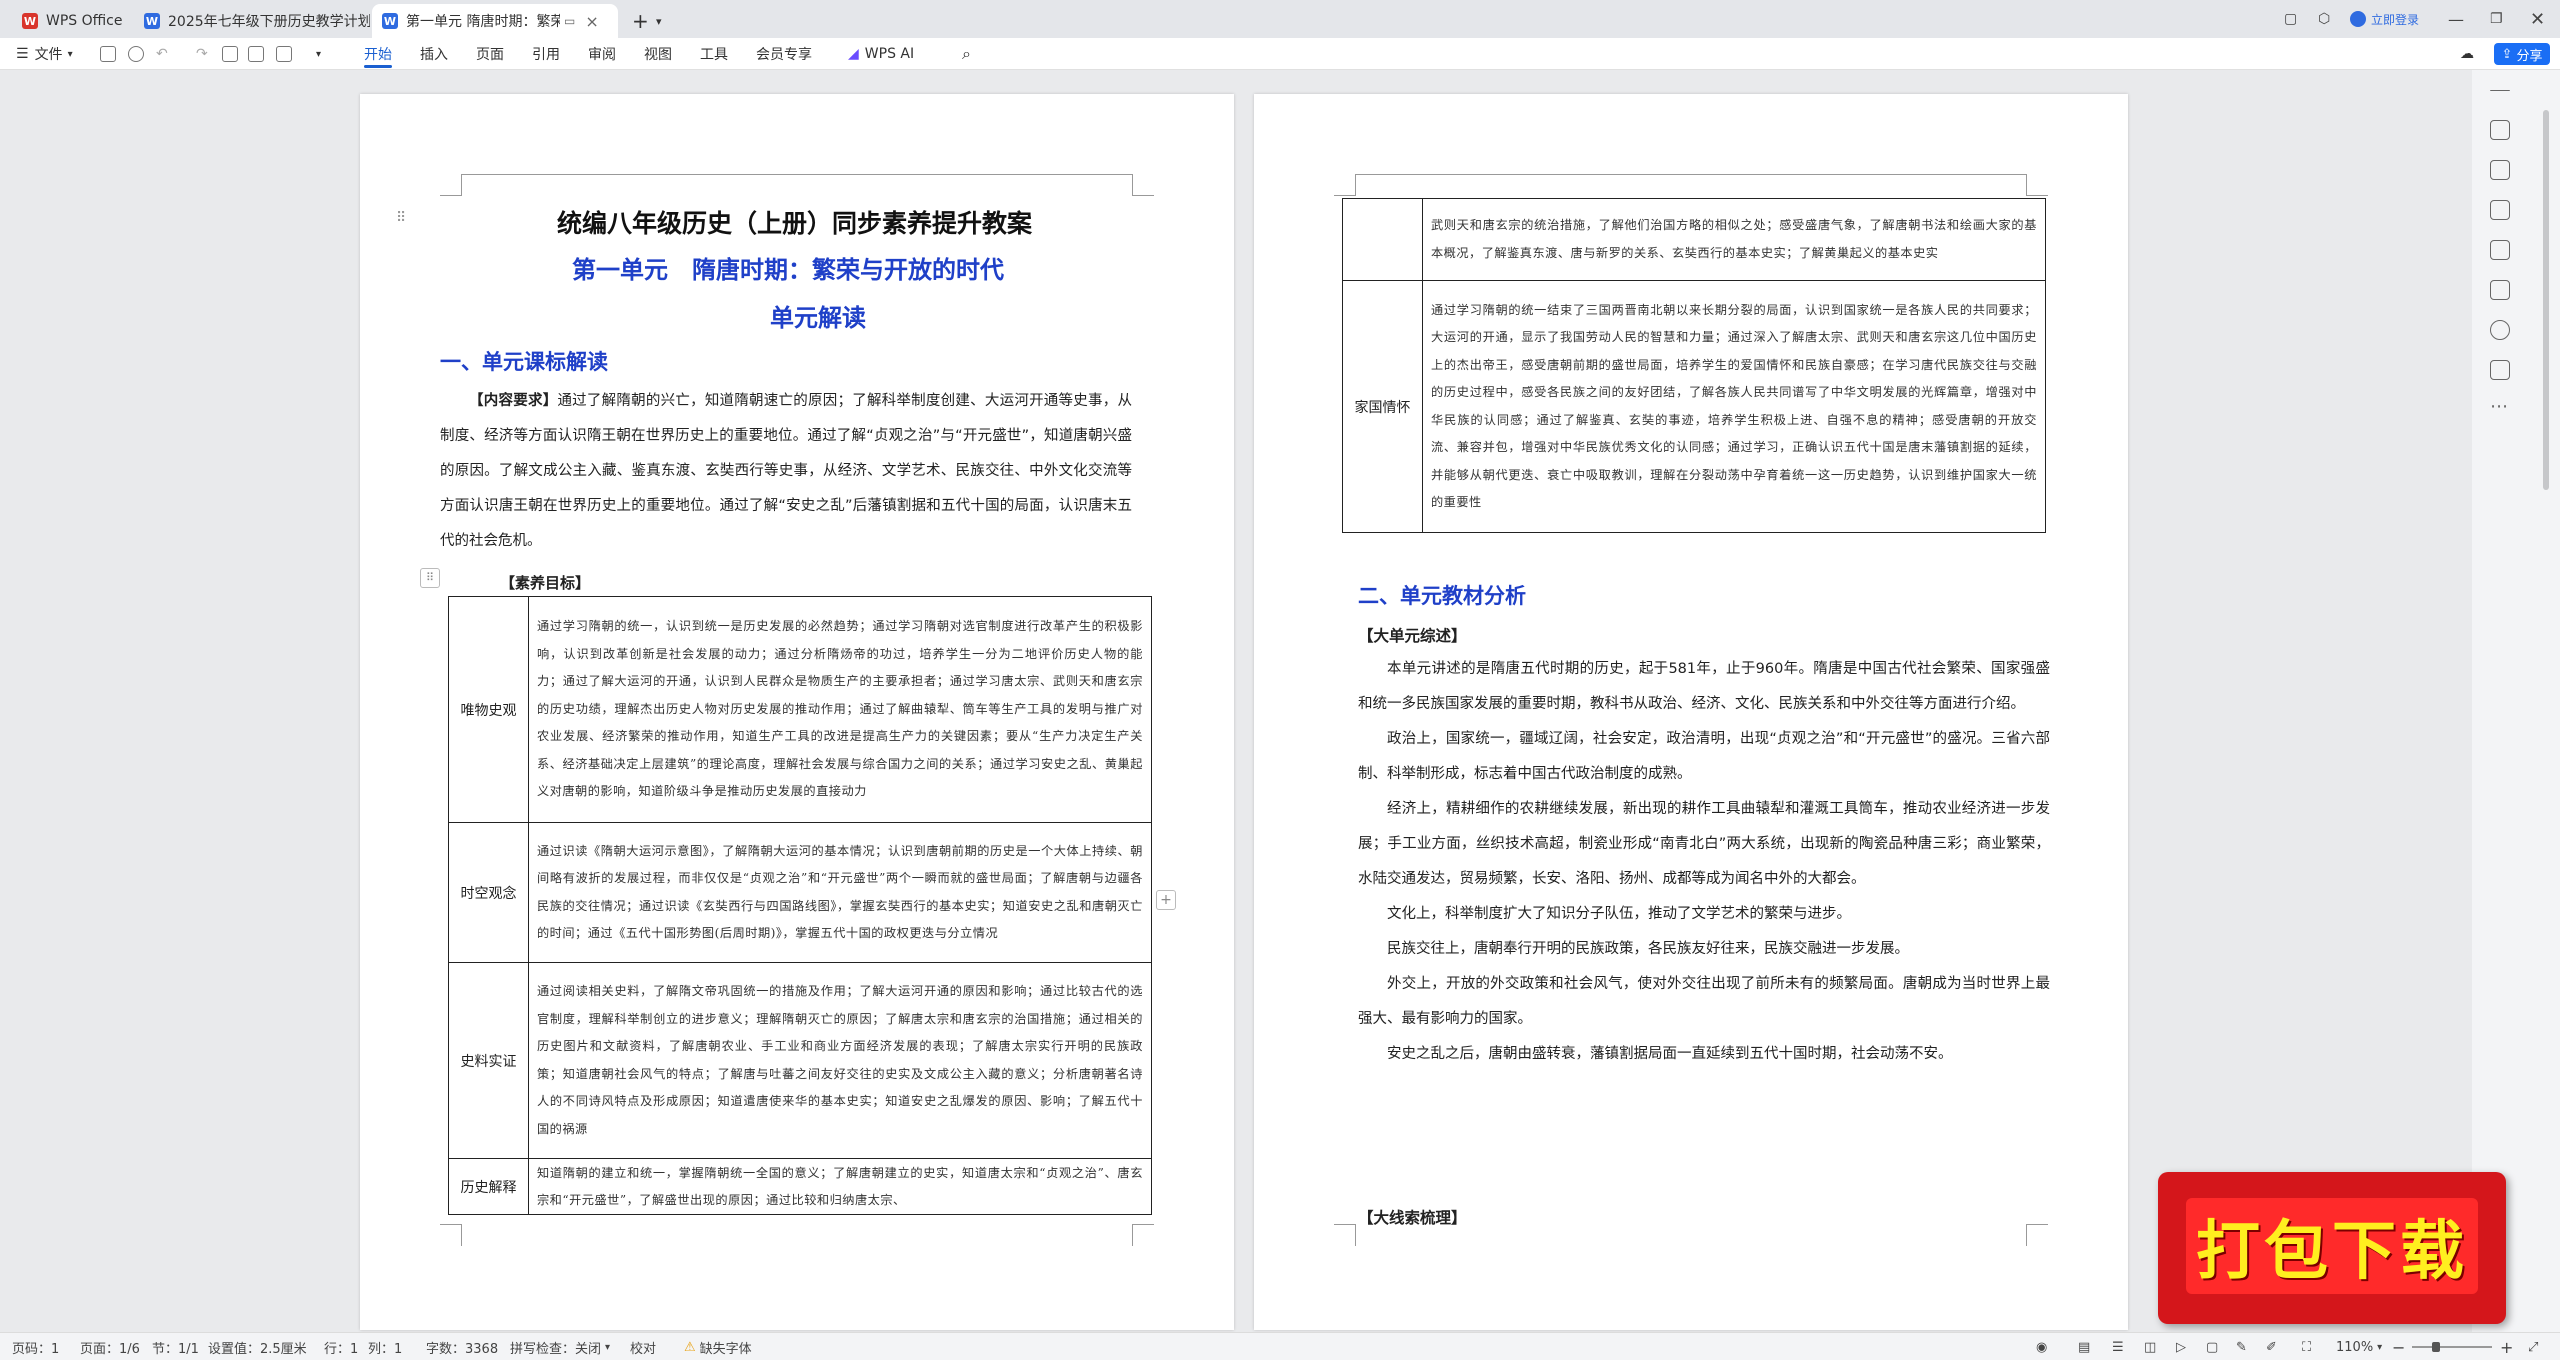 This screenshot has width=2560, height=1360. Describe the element at coordinates (2500, 210) in the screenshot. I see `settings-sliders-icon` at that location.